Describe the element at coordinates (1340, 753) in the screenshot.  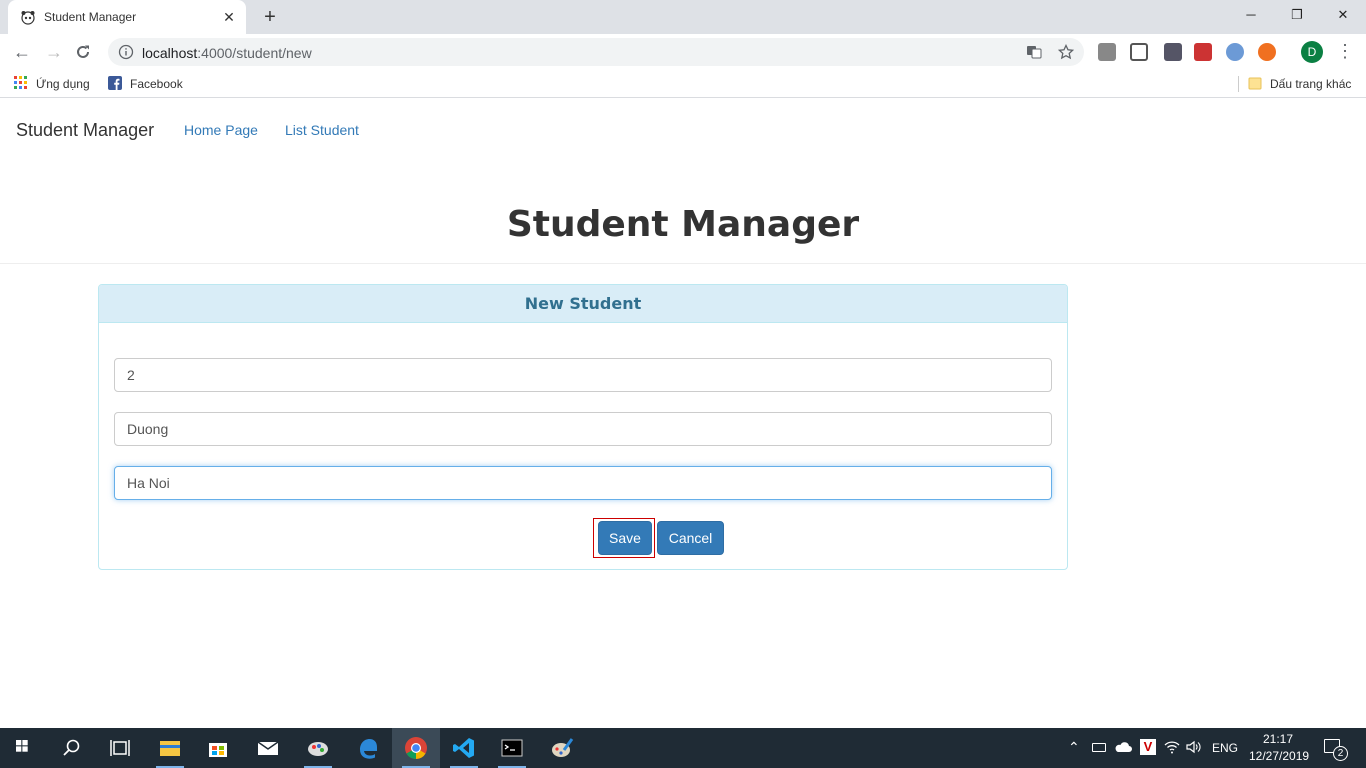
I see `notification-count-badge: 2` at that location.